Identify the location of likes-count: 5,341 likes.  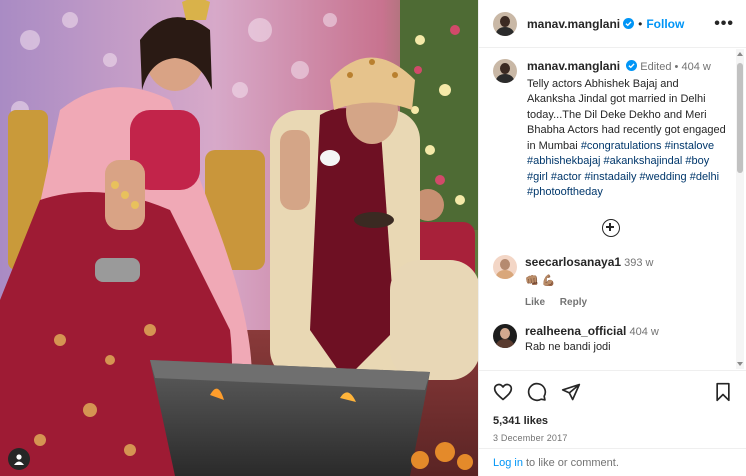
(612, 421).